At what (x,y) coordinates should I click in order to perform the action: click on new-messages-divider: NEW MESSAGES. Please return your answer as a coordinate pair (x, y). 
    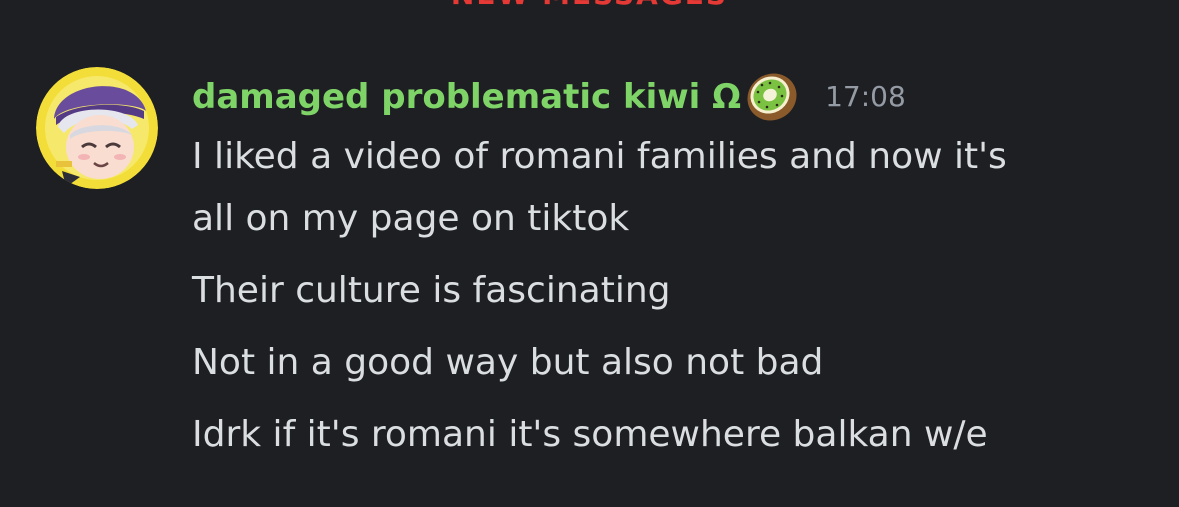
    Looking at the image, I should click on (589, 5).